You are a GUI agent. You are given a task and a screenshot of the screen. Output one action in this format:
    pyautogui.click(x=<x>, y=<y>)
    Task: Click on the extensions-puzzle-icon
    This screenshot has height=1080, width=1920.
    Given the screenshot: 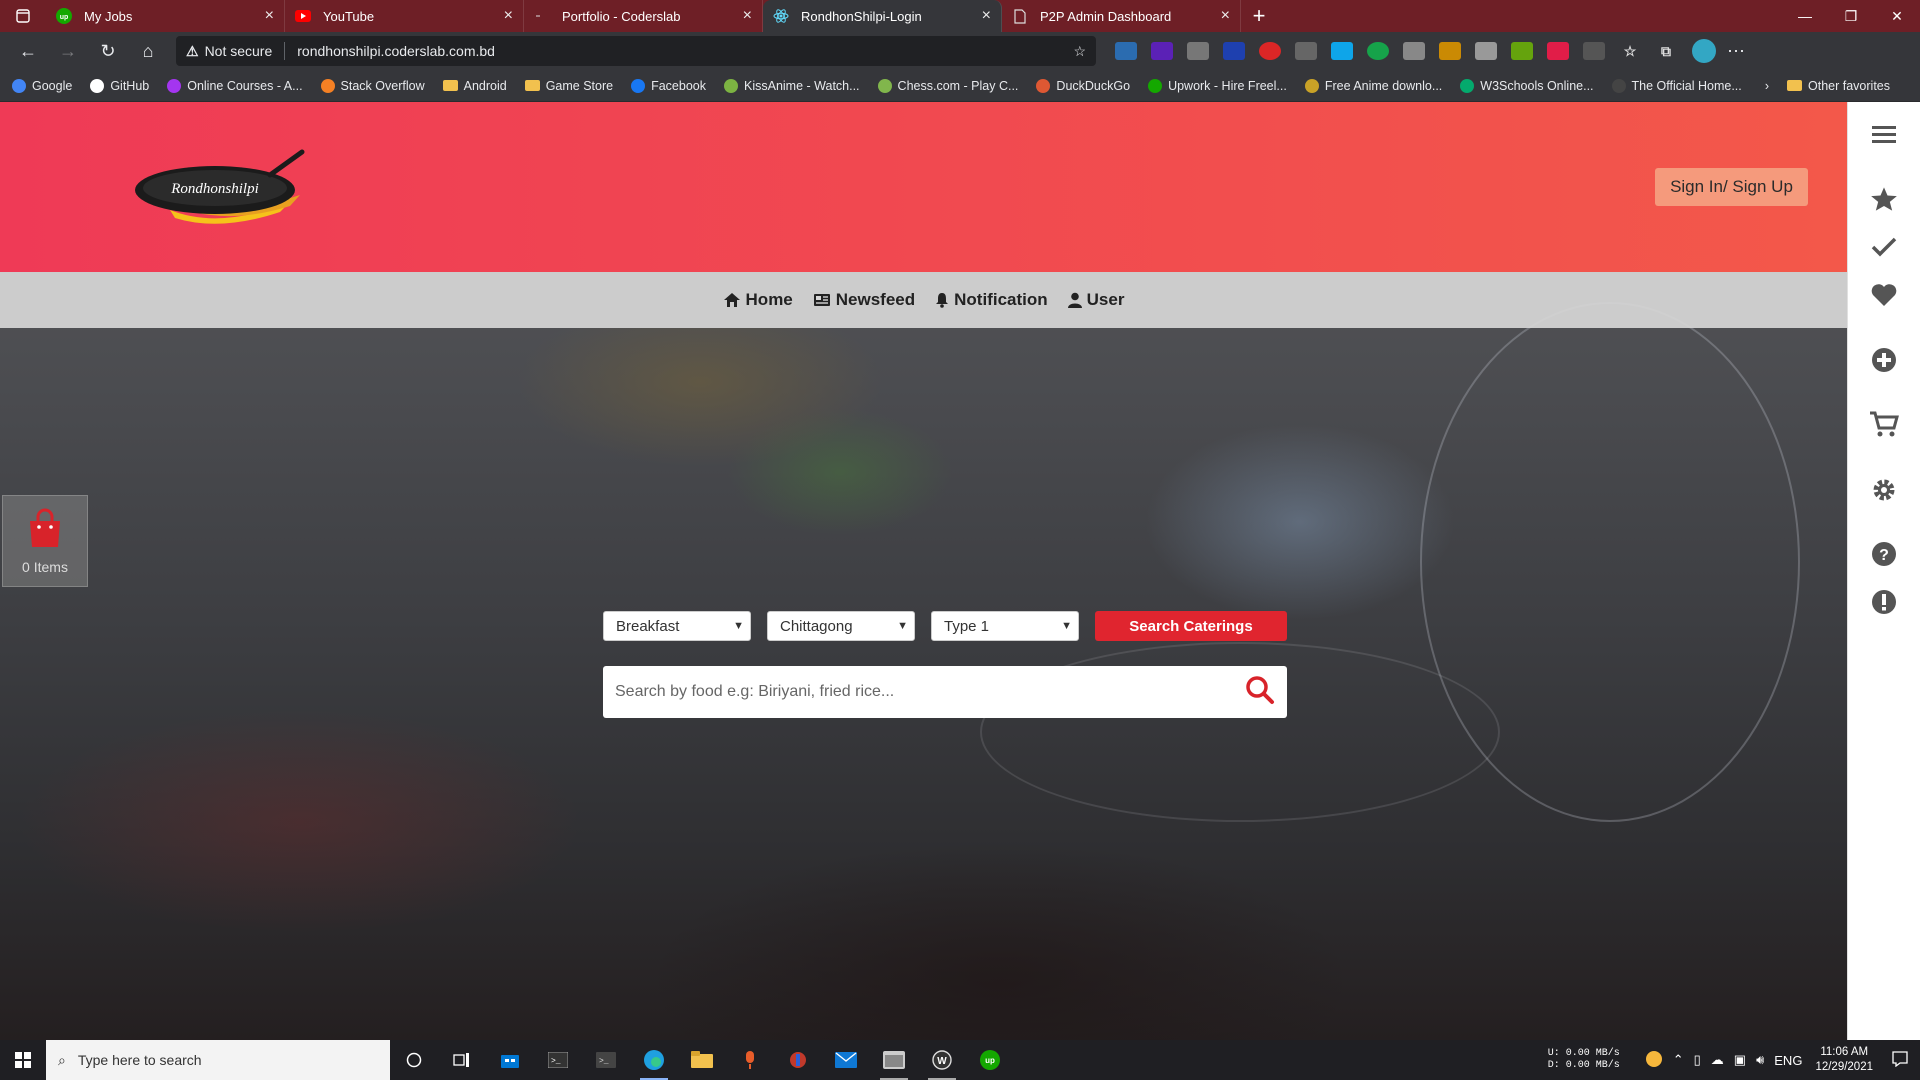 What is the action you would take?
    pyautogui.click(x=1594, y=51)
    